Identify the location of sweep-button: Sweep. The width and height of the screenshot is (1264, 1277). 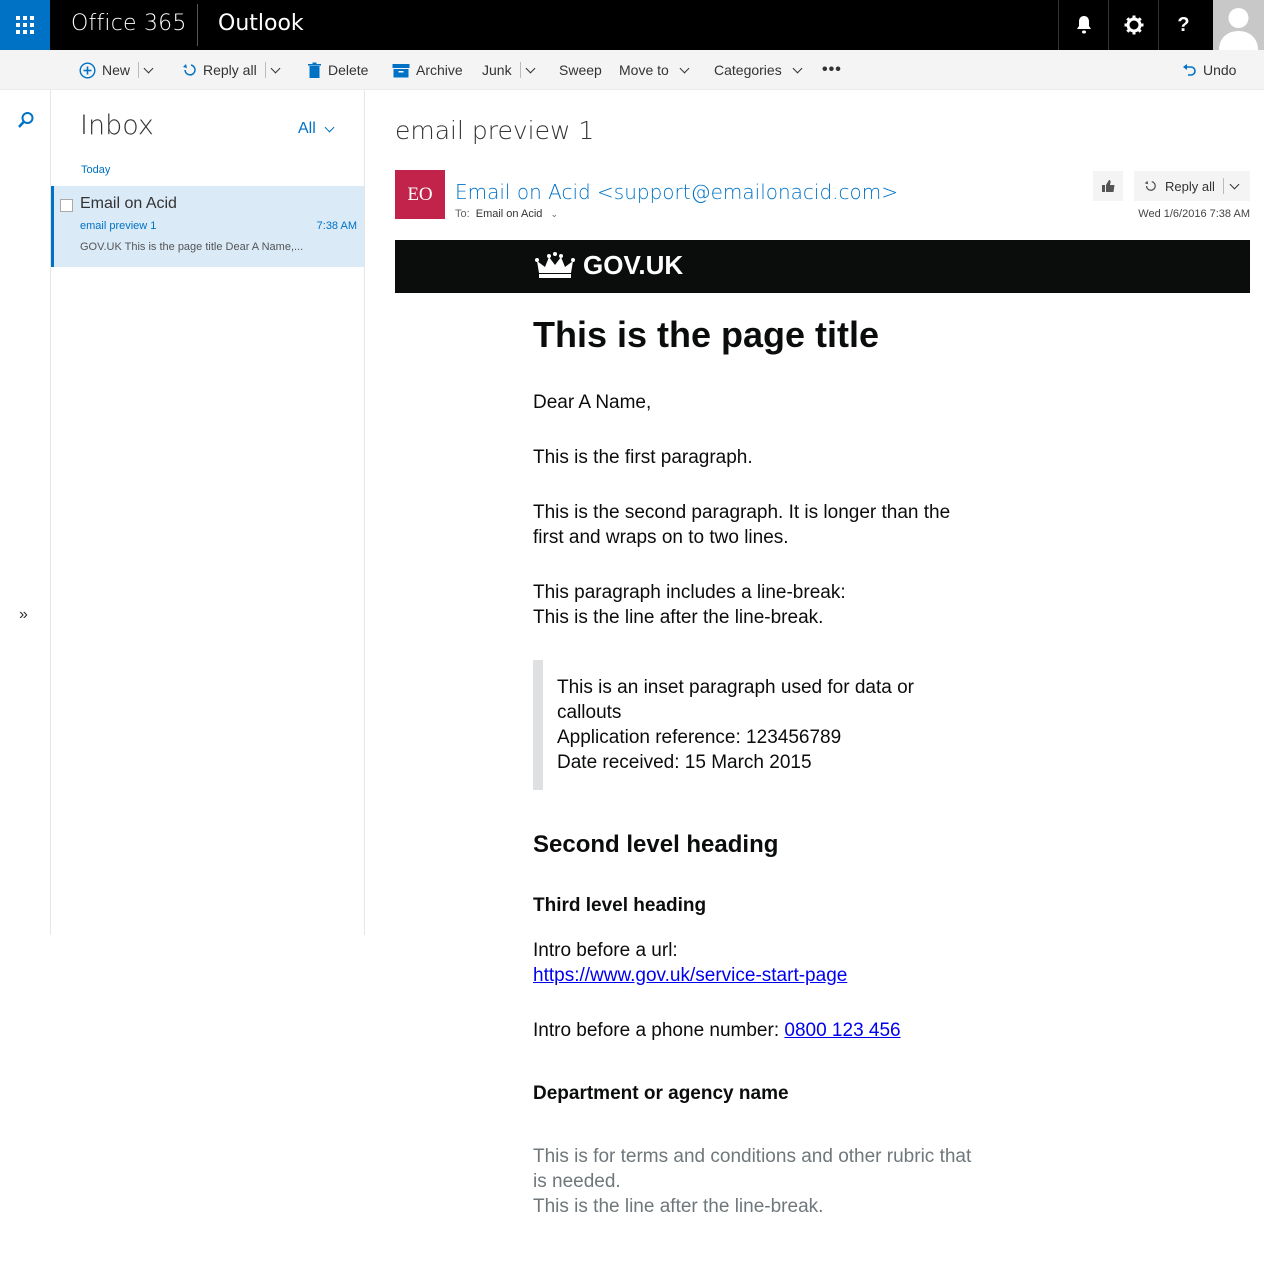
(577, 70).